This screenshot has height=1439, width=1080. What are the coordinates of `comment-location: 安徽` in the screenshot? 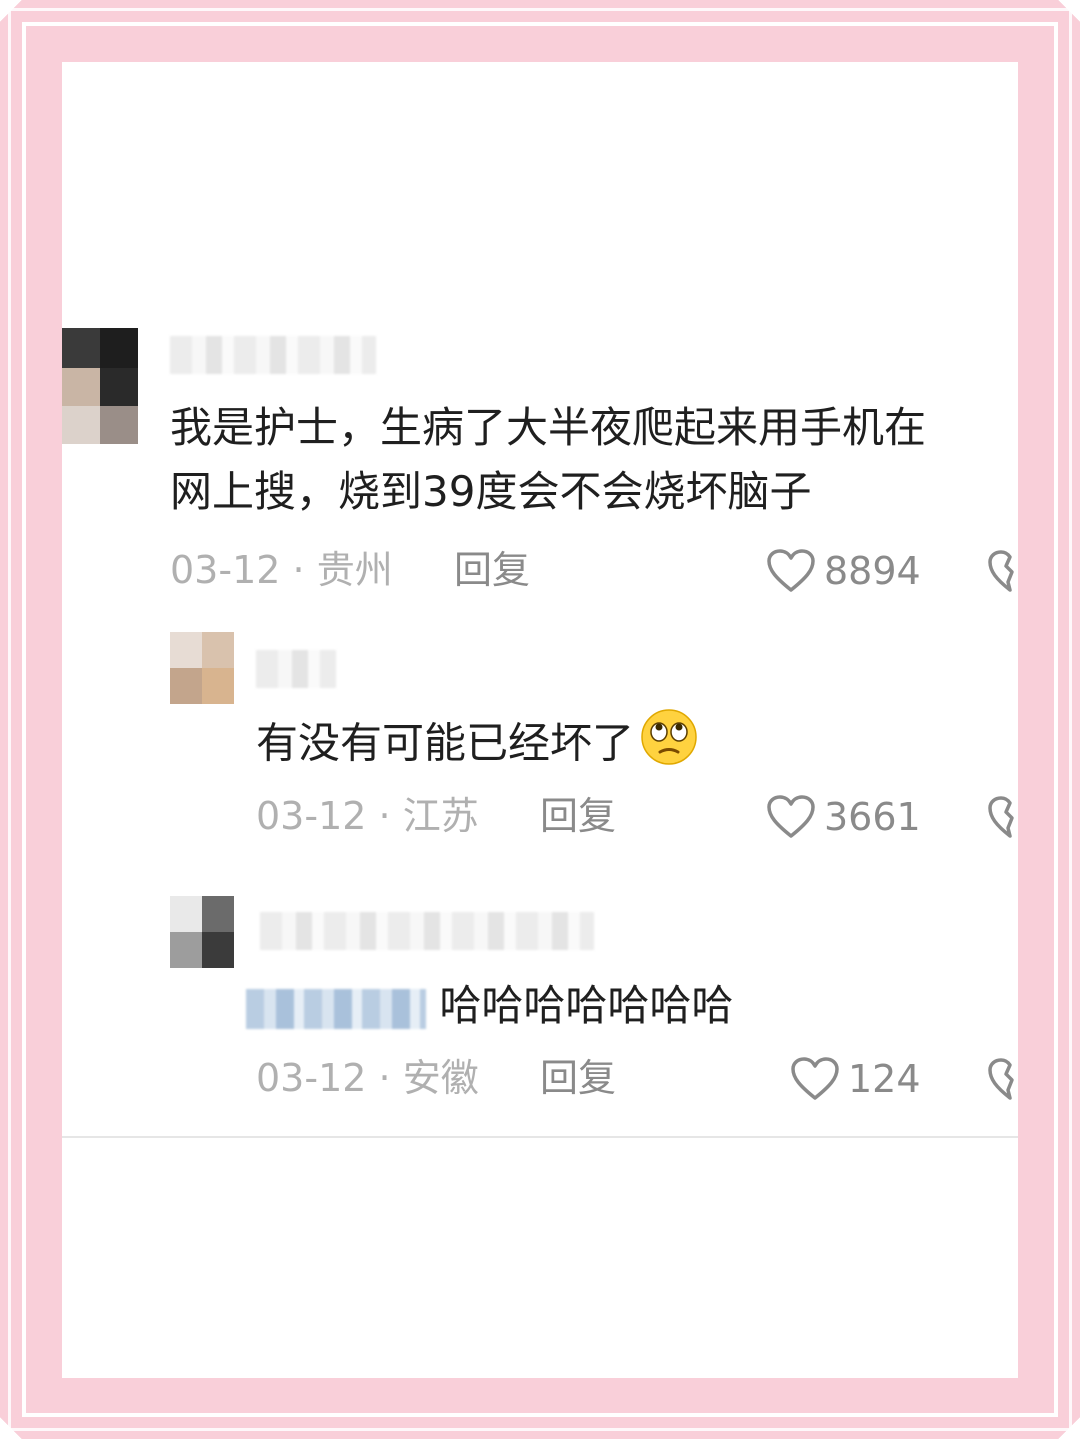 It's located at (440, 1078).